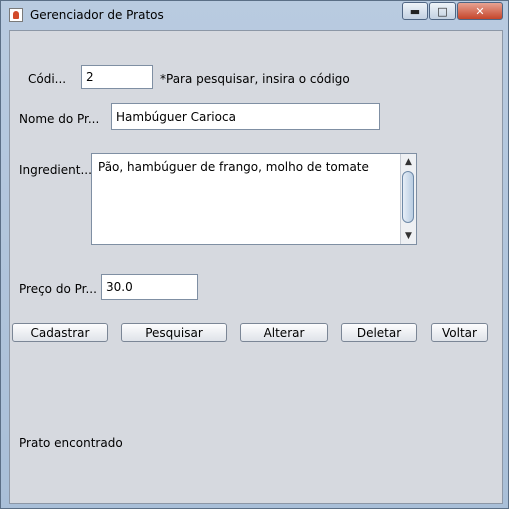 Image resolution: width=509 pixels, height=509 pixels. I want to click on nome-input: Hambúguer Carioca, so click(245, 116).